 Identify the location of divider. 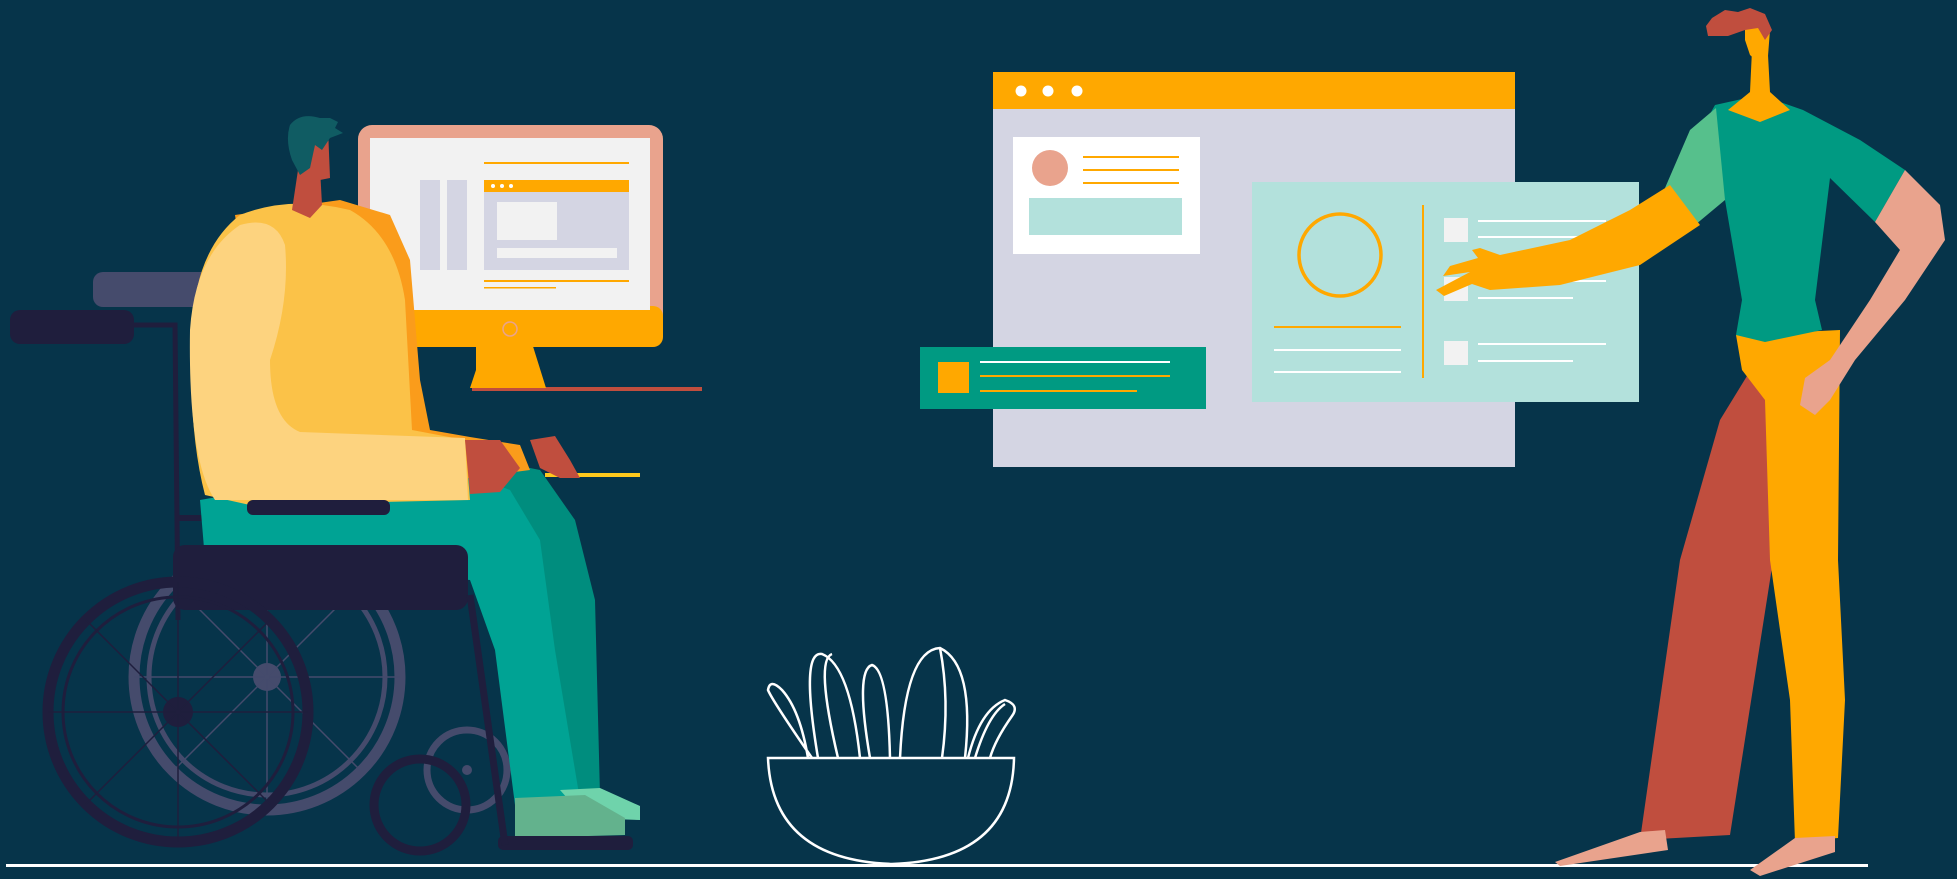
(1423, 291).